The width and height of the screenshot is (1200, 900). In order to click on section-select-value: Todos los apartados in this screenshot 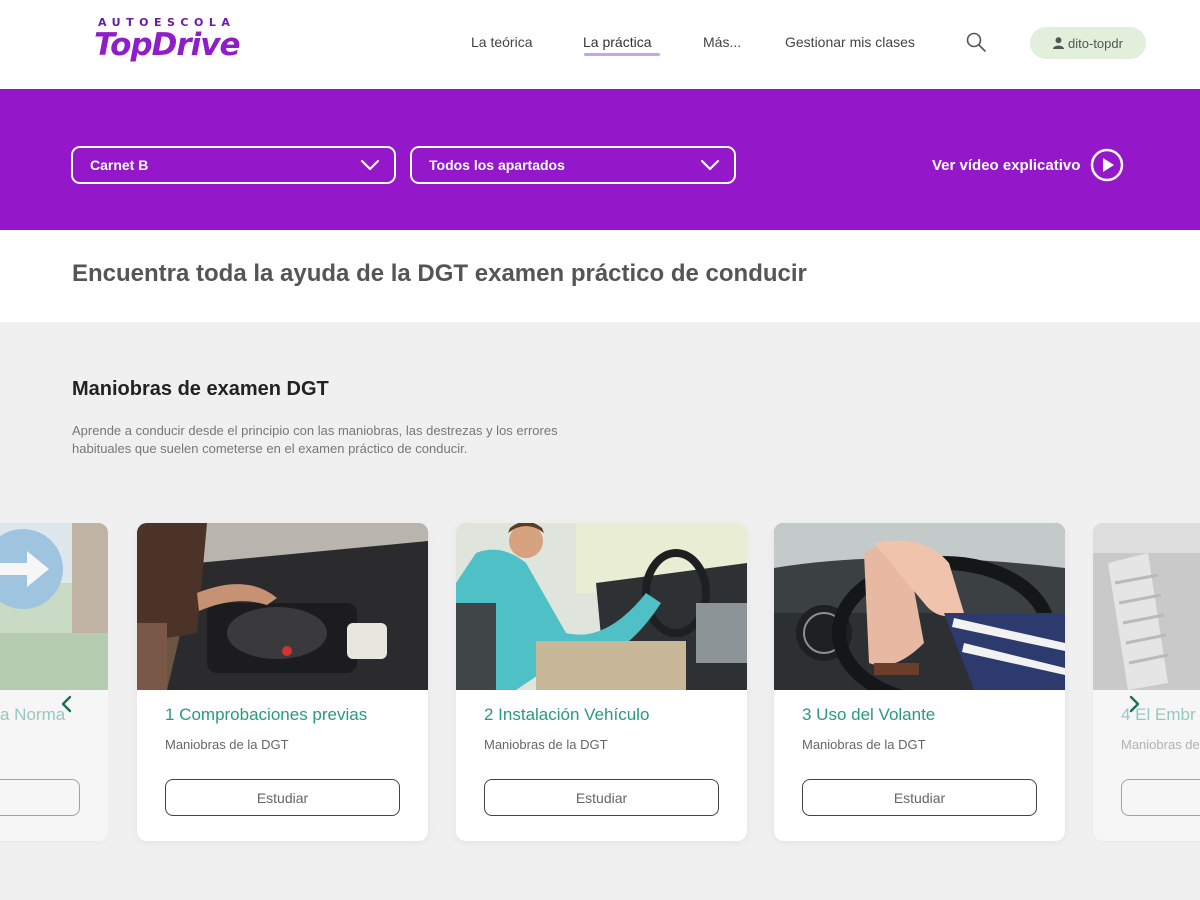, I will do `click(497, 165)`.